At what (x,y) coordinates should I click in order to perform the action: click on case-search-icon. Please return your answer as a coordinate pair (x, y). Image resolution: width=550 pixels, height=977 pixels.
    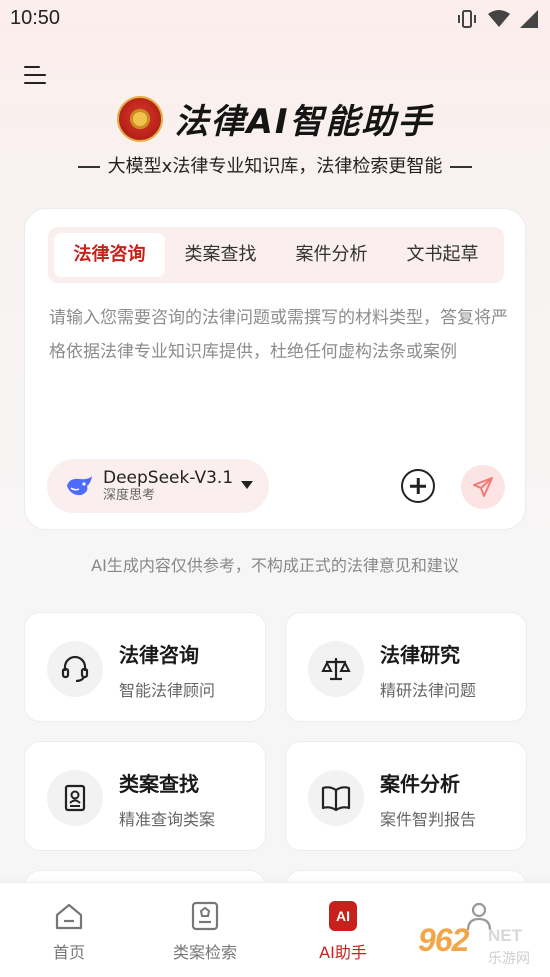
    Looking at the image, I should click on (205, 916).